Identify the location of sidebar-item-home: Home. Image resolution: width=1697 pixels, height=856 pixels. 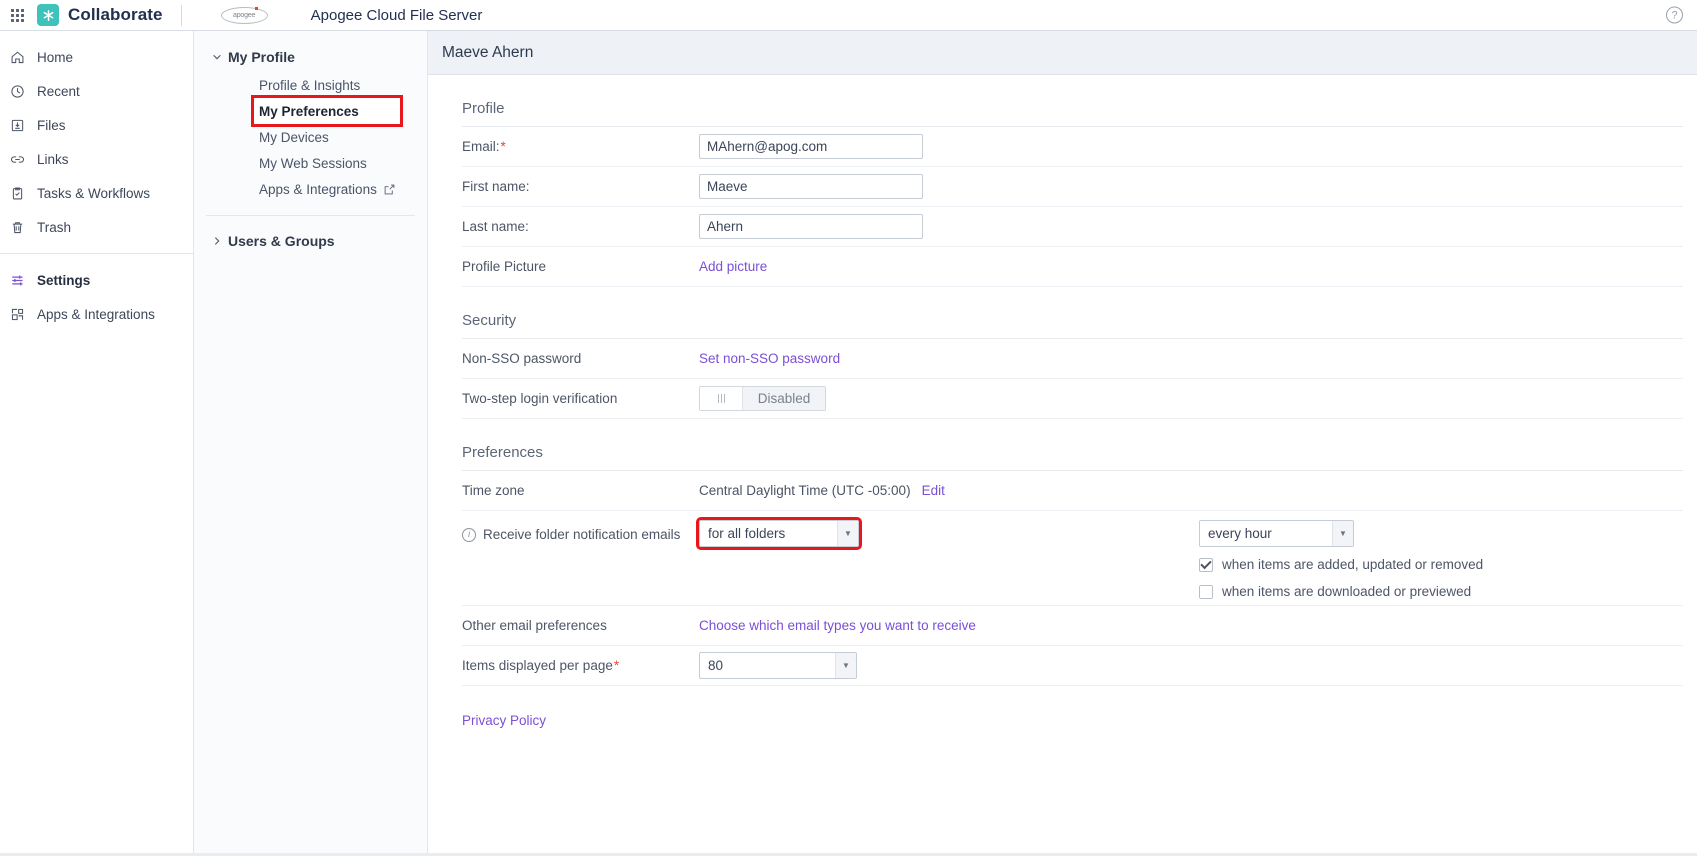
(96, 57).